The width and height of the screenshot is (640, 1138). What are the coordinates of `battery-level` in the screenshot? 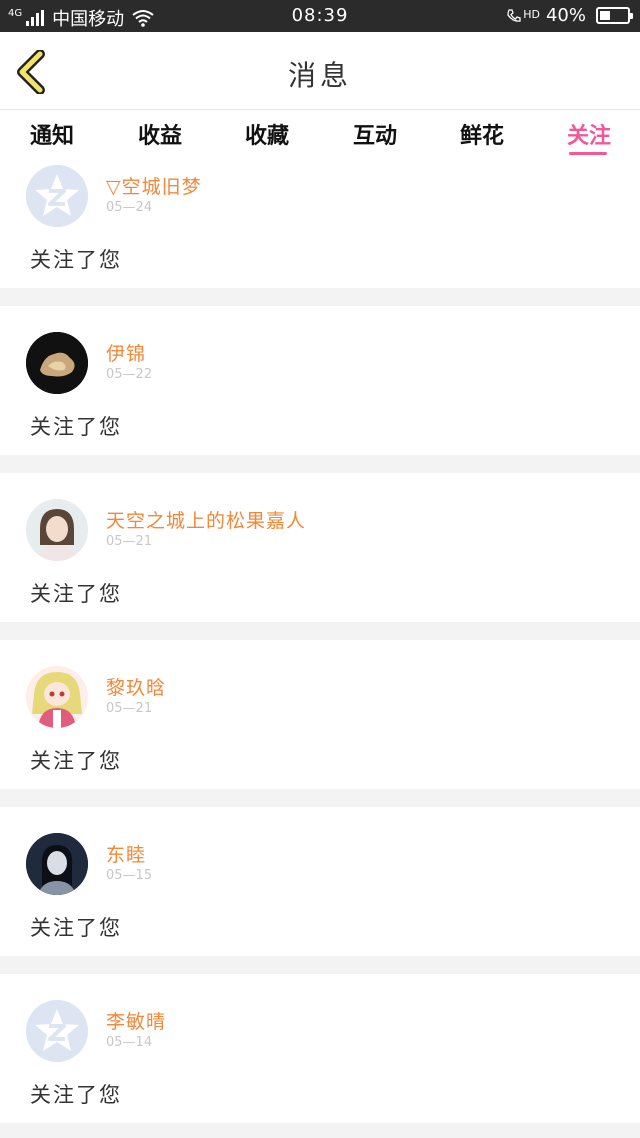 It's located at (605, 15).